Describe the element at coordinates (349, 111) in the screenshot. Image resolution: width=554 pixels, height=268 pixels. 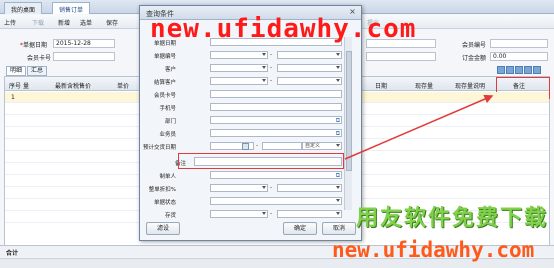
I see `scroll-thumb` at that location.